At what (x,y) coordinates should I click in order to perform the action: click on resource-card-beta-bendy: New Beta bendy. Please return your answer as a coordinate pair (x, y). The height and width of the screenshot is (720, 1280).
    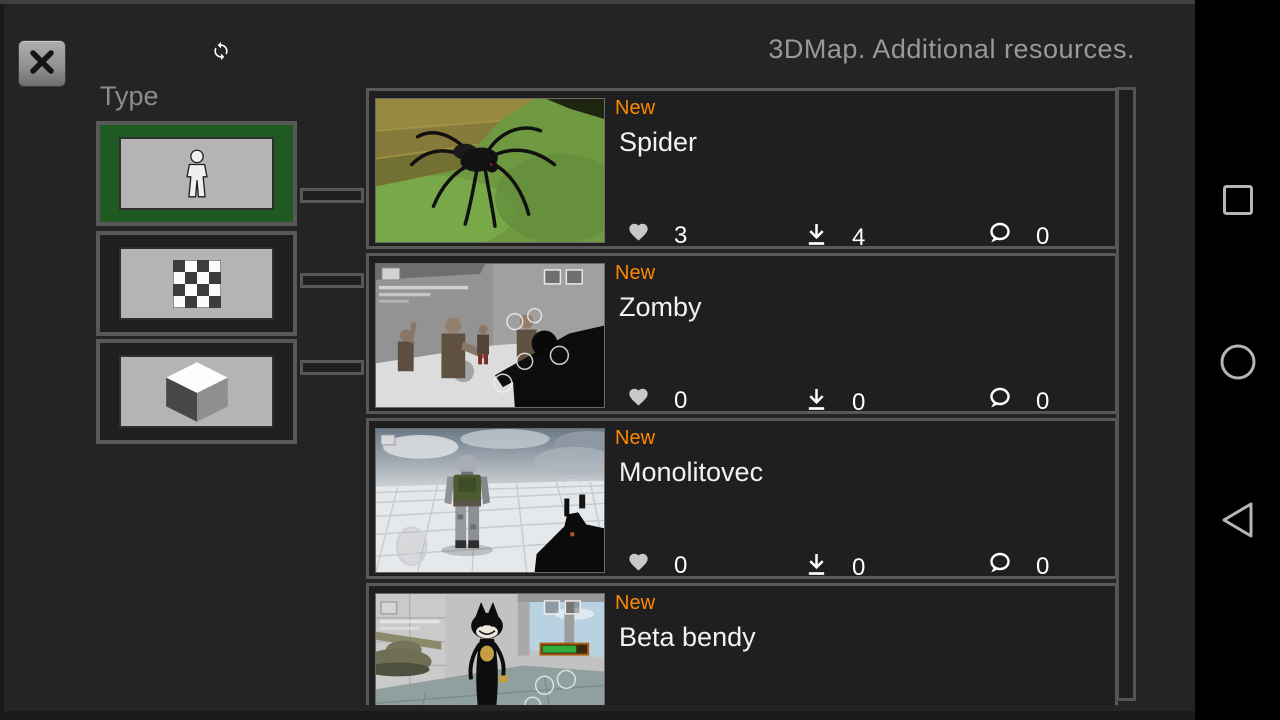
    Looking at the image, I should click on (742, 644).